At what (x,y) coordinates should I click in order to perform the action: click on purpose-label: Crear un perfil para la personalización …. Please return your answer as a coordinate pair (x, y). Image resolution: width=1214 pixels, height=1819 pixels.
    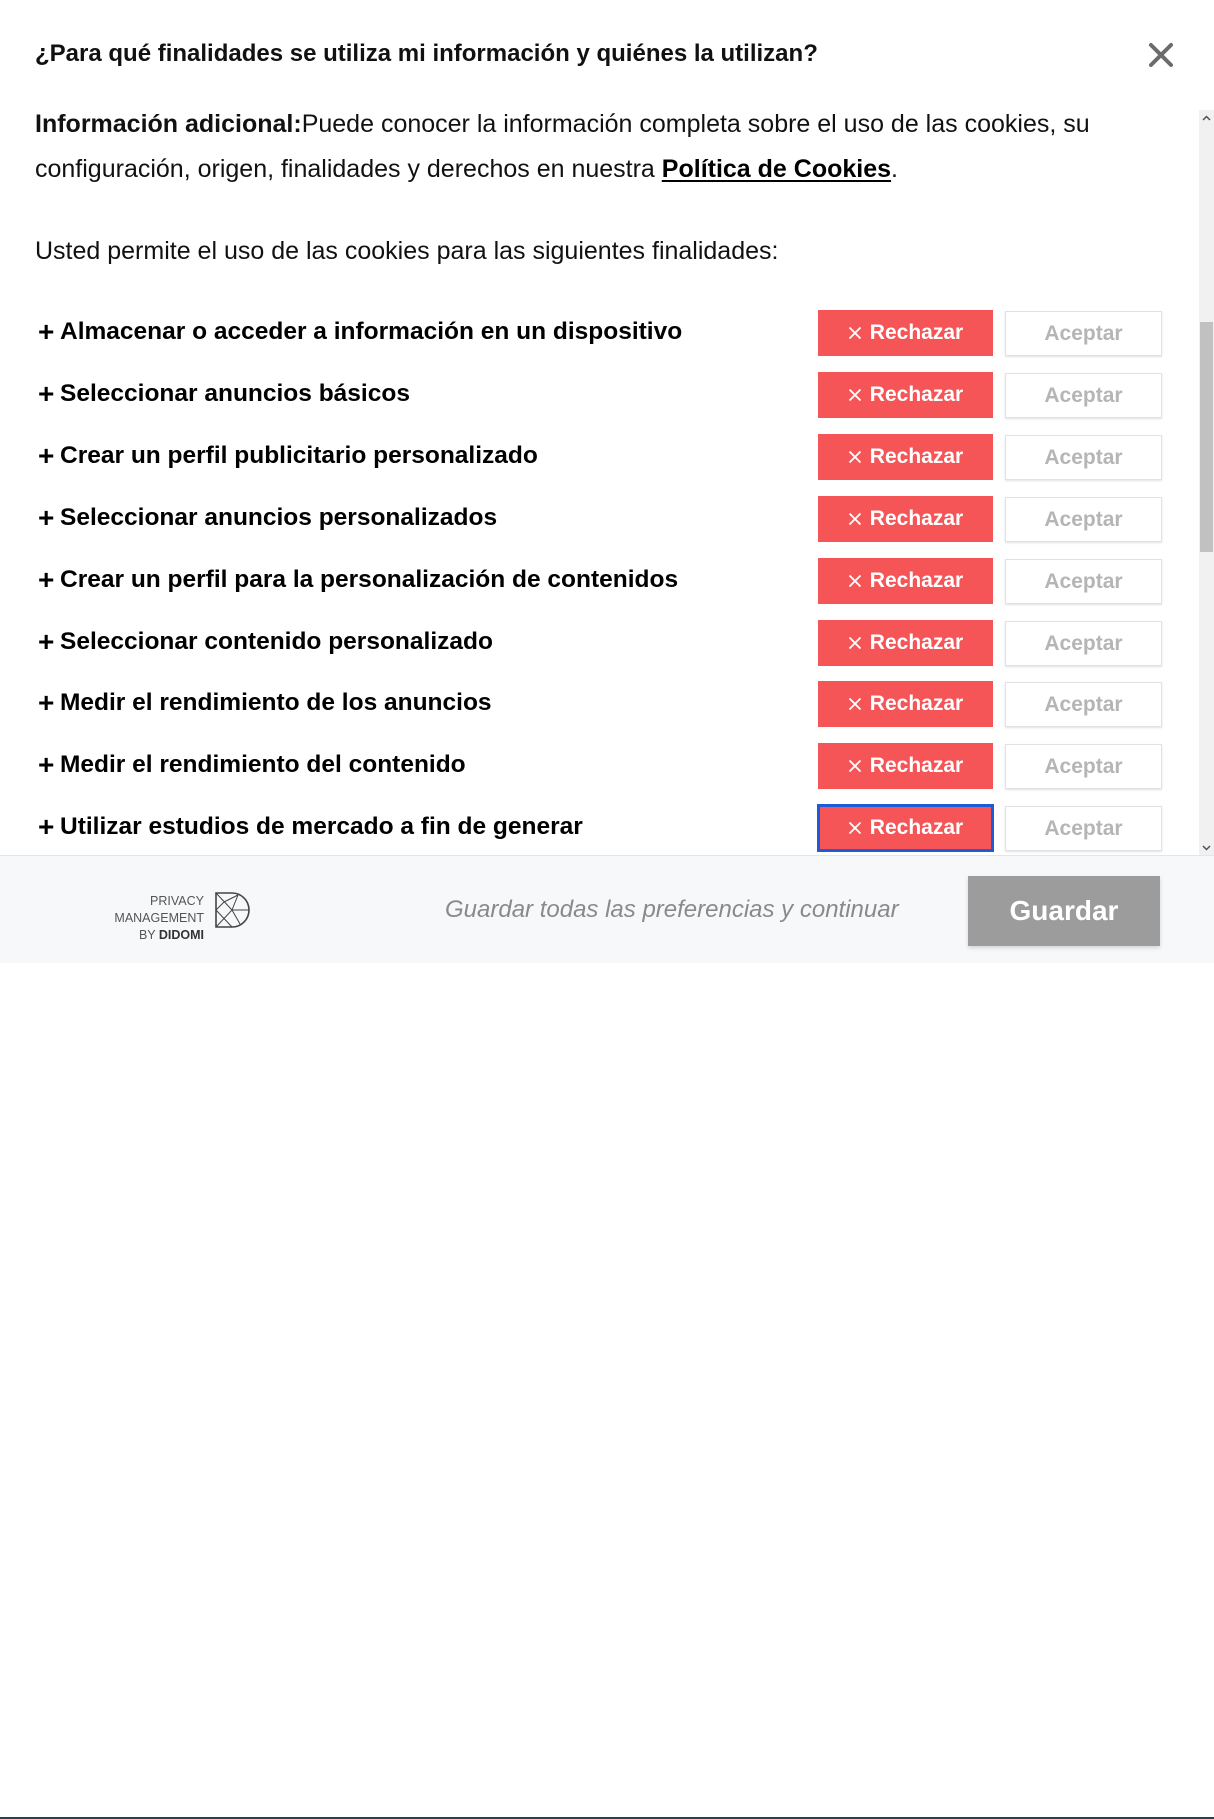
    Looking at the image, I should click on (369, 579).